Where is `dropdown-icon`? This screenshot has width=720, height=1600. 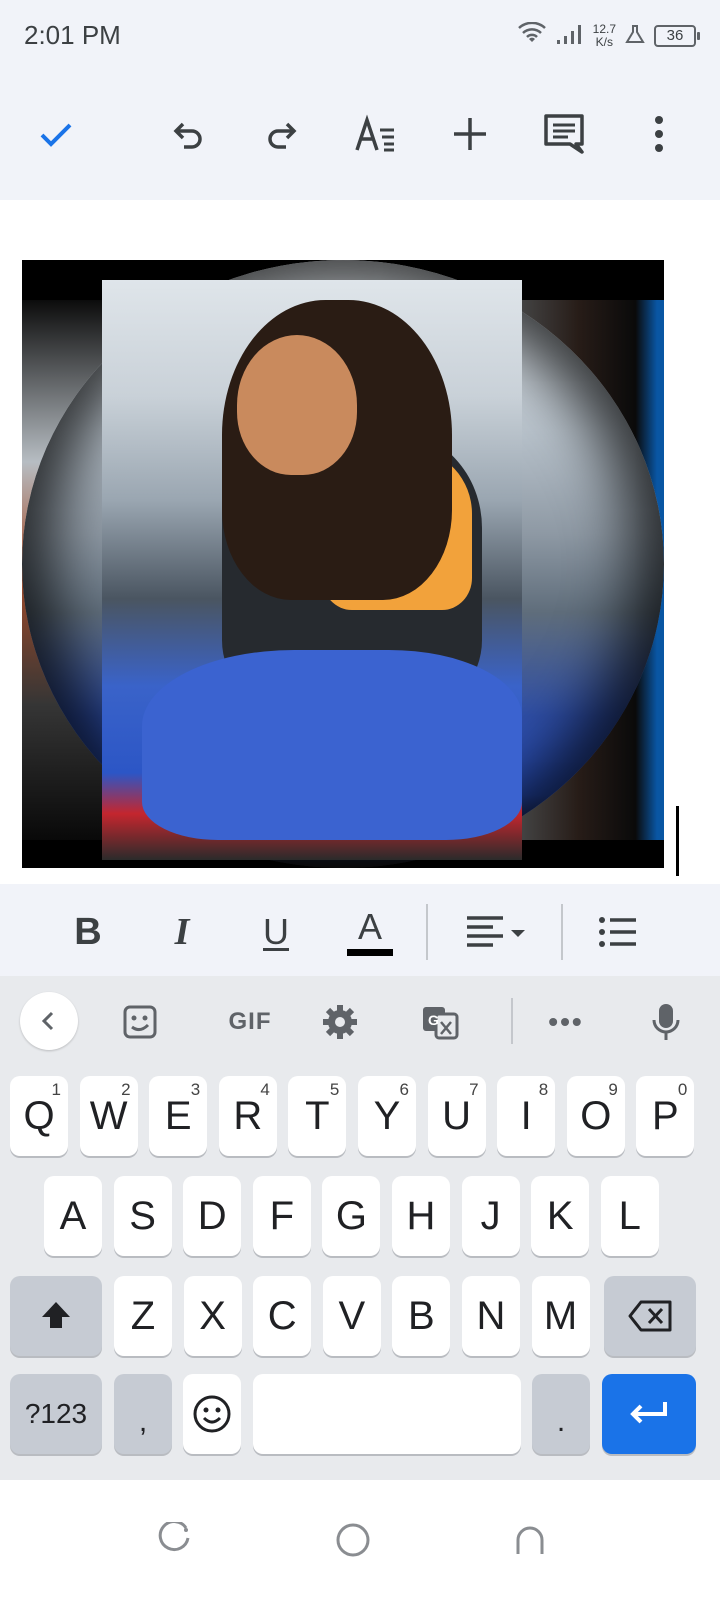 dropdown-icon is located at coordinates (518, 933).